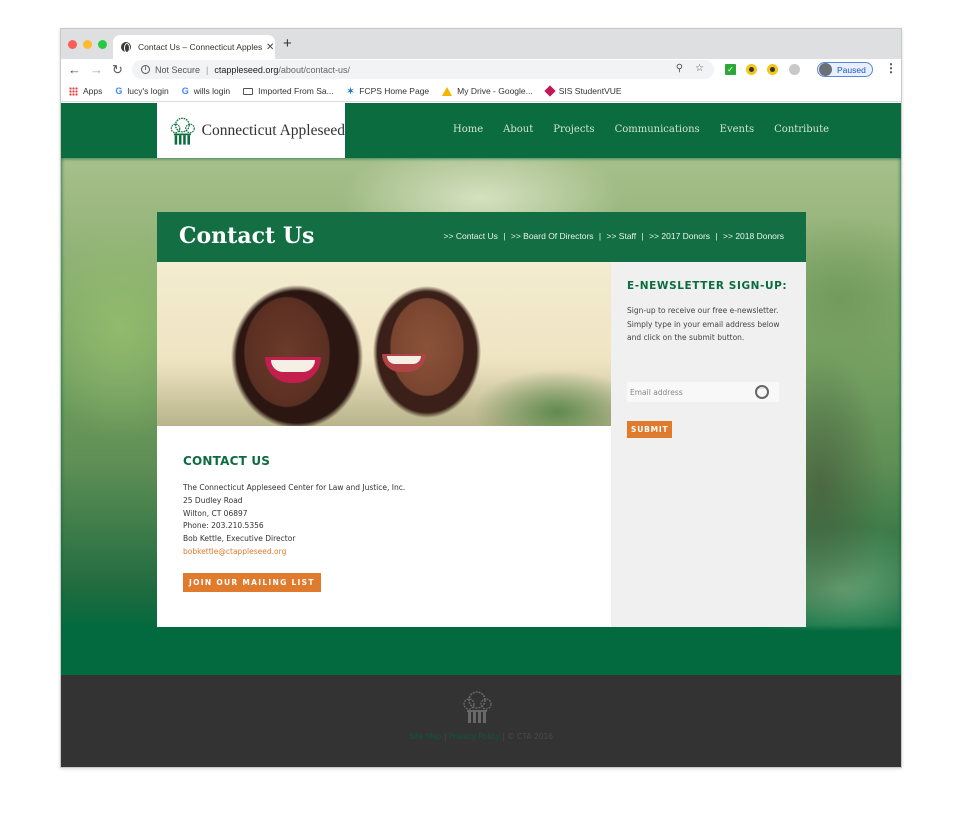  I want to click on bookmark-label: lucy's login, so click(148, 91).